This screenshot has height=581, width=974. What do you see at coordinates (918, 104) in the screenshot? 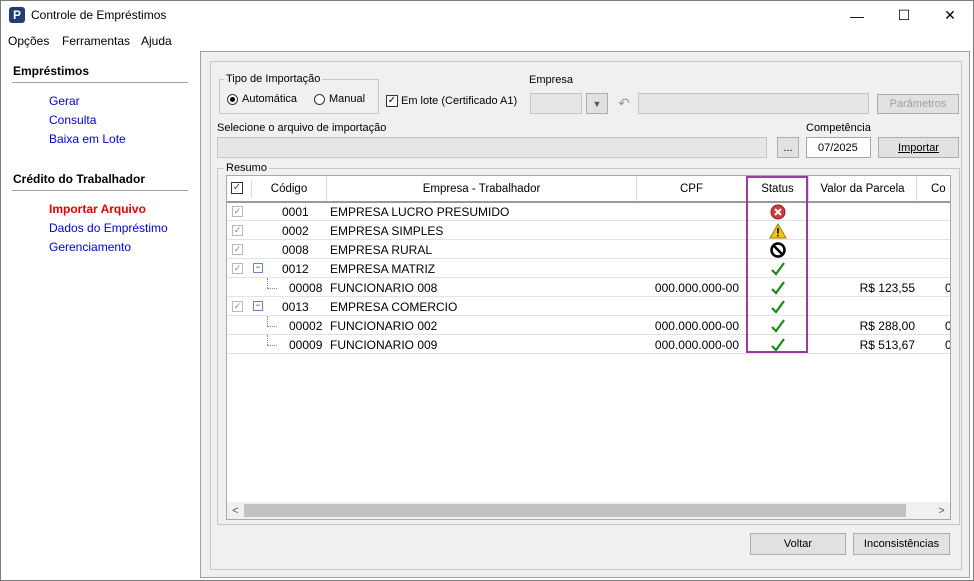
I see `params-button: Parâmetros` at bounding box center [918, 104].